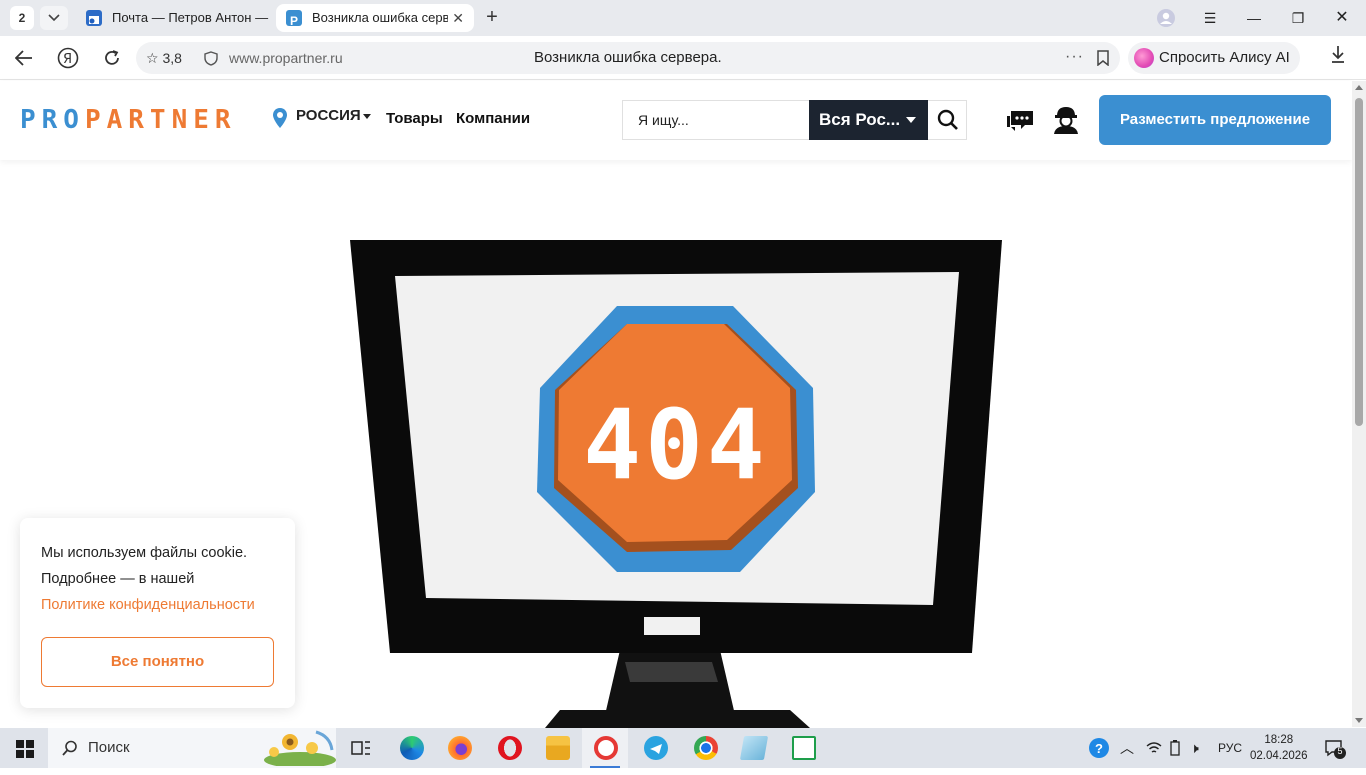  What do you see at coordinates (716, 120) in the screenshot?
I see `search-input` at bounding box center [716, 120].